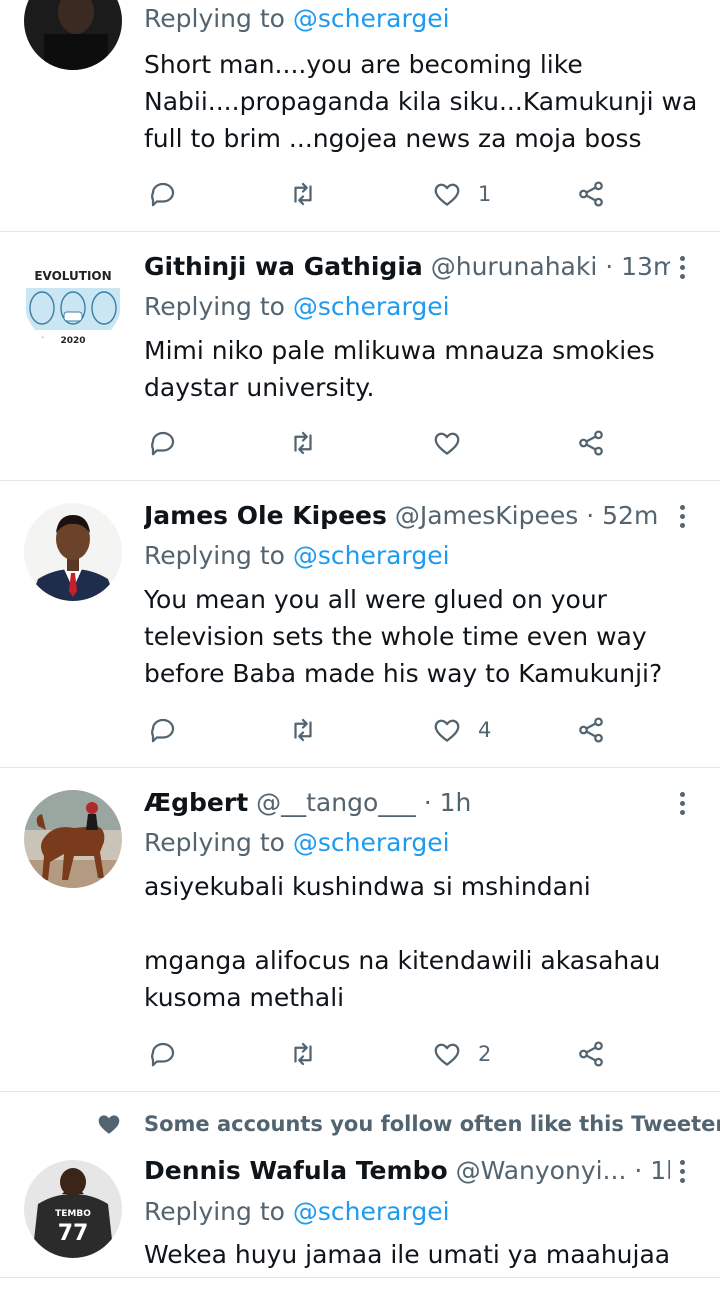  I want to click on avatar-evolution-title: EVOLUTION, so click(72, 276).